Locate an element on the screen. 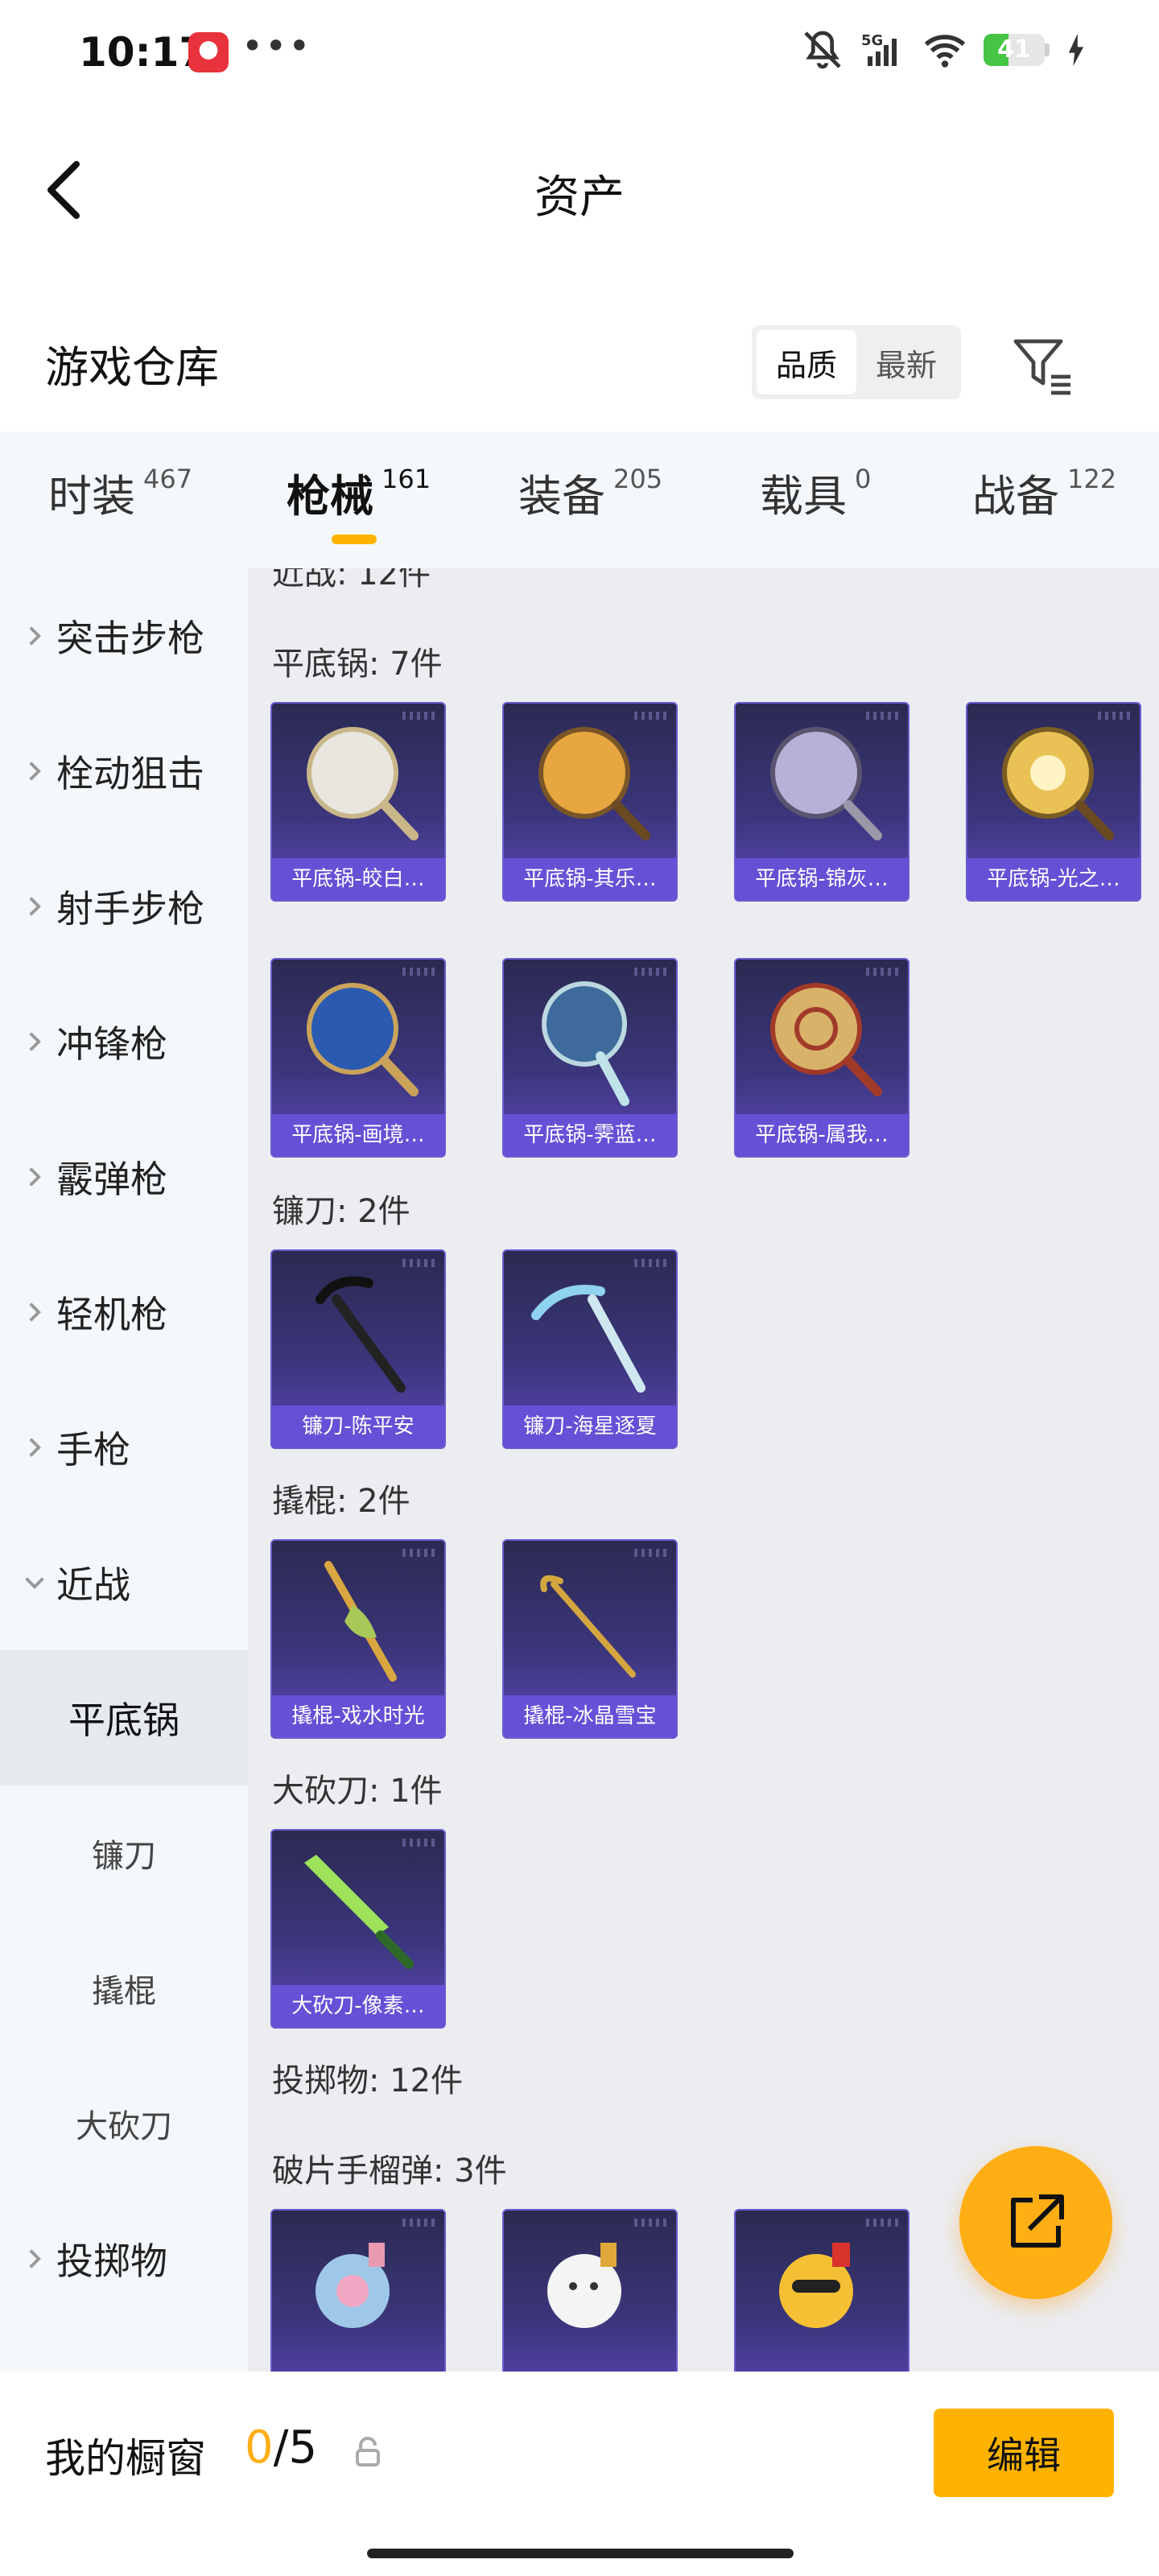 The image size is (1159, 2576). sidebar-item-lmg: 轻机枪 is located at coordinates (124, 1312).